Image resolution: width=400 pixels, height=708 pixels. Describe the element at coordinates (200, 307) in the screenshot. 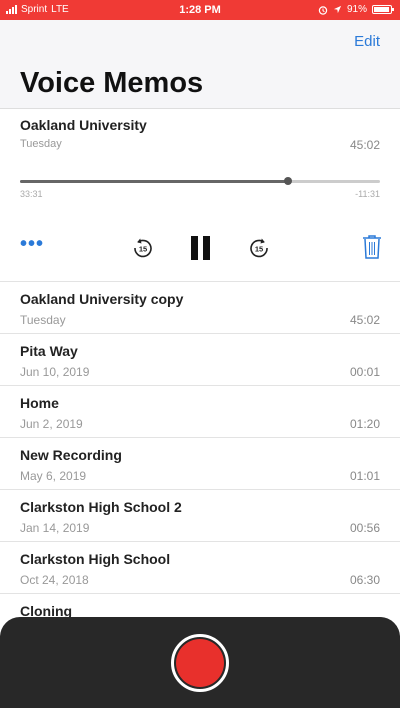

I see `memo-row: Oakland University copy Tuesday 45:02` at that location.